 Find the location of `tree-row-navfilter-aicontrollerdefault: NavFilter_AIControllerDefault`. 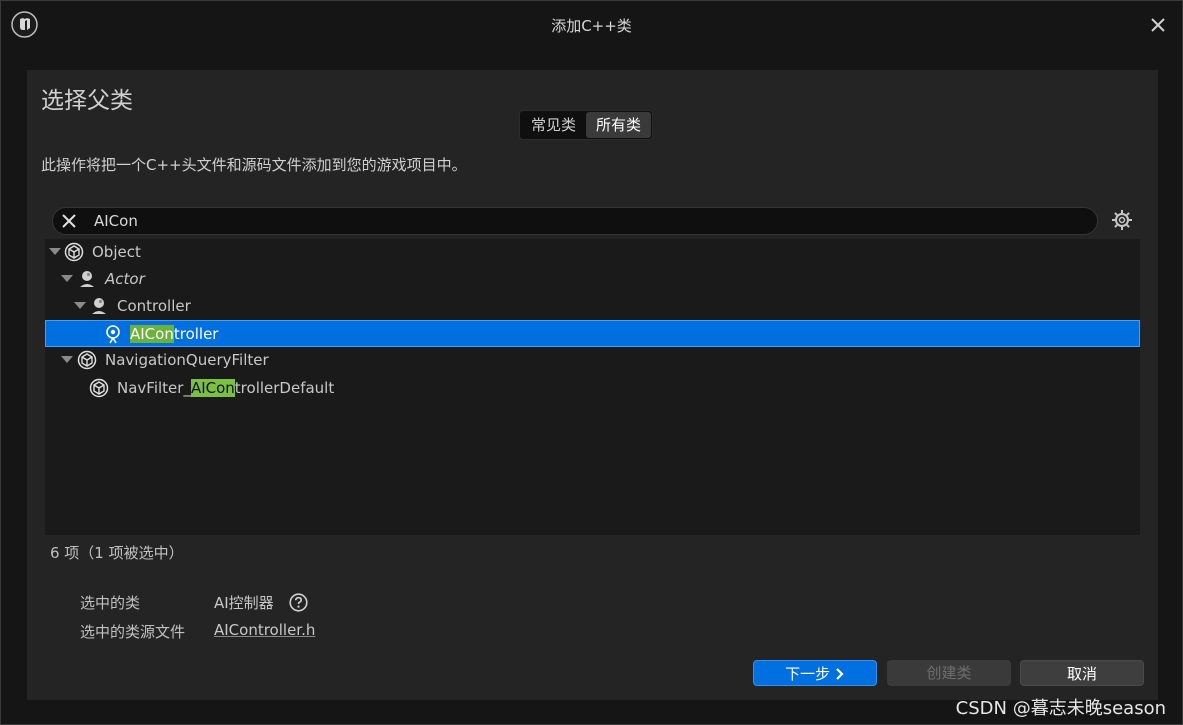

tree-row-navfilter-aicontrollerdefault: NavFilter_AIControllerDefault is located at coordinates (592, 388).